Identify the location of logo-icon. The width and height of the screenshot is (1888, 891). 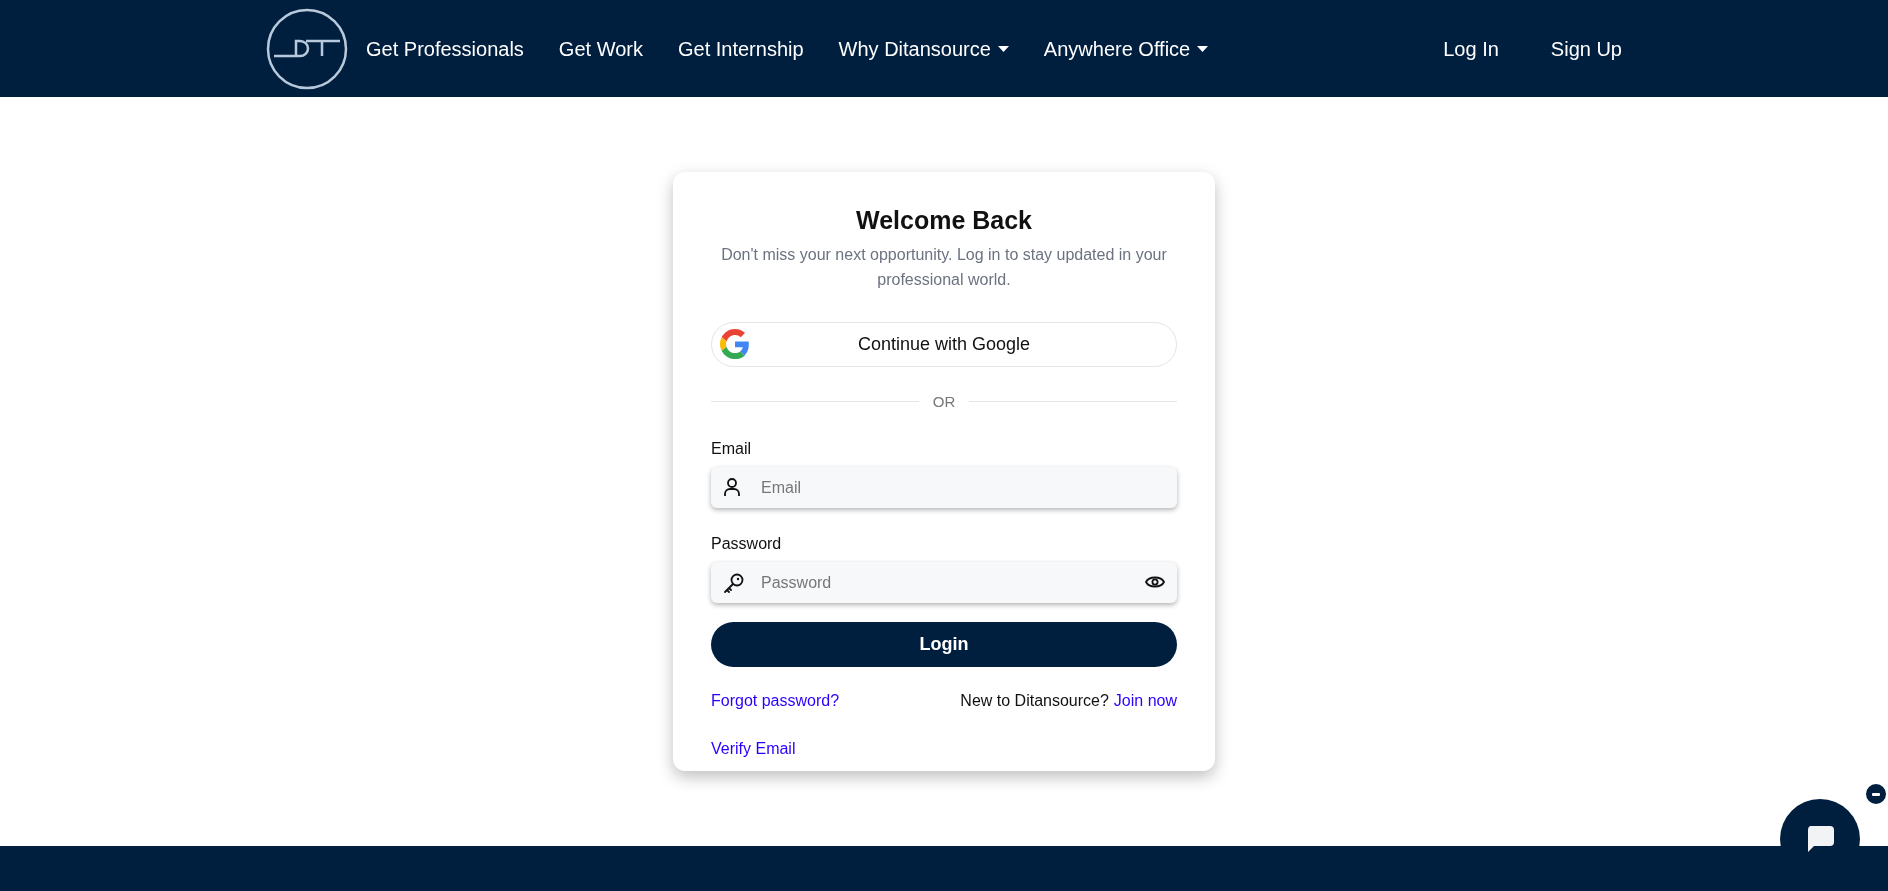
(307, 48).